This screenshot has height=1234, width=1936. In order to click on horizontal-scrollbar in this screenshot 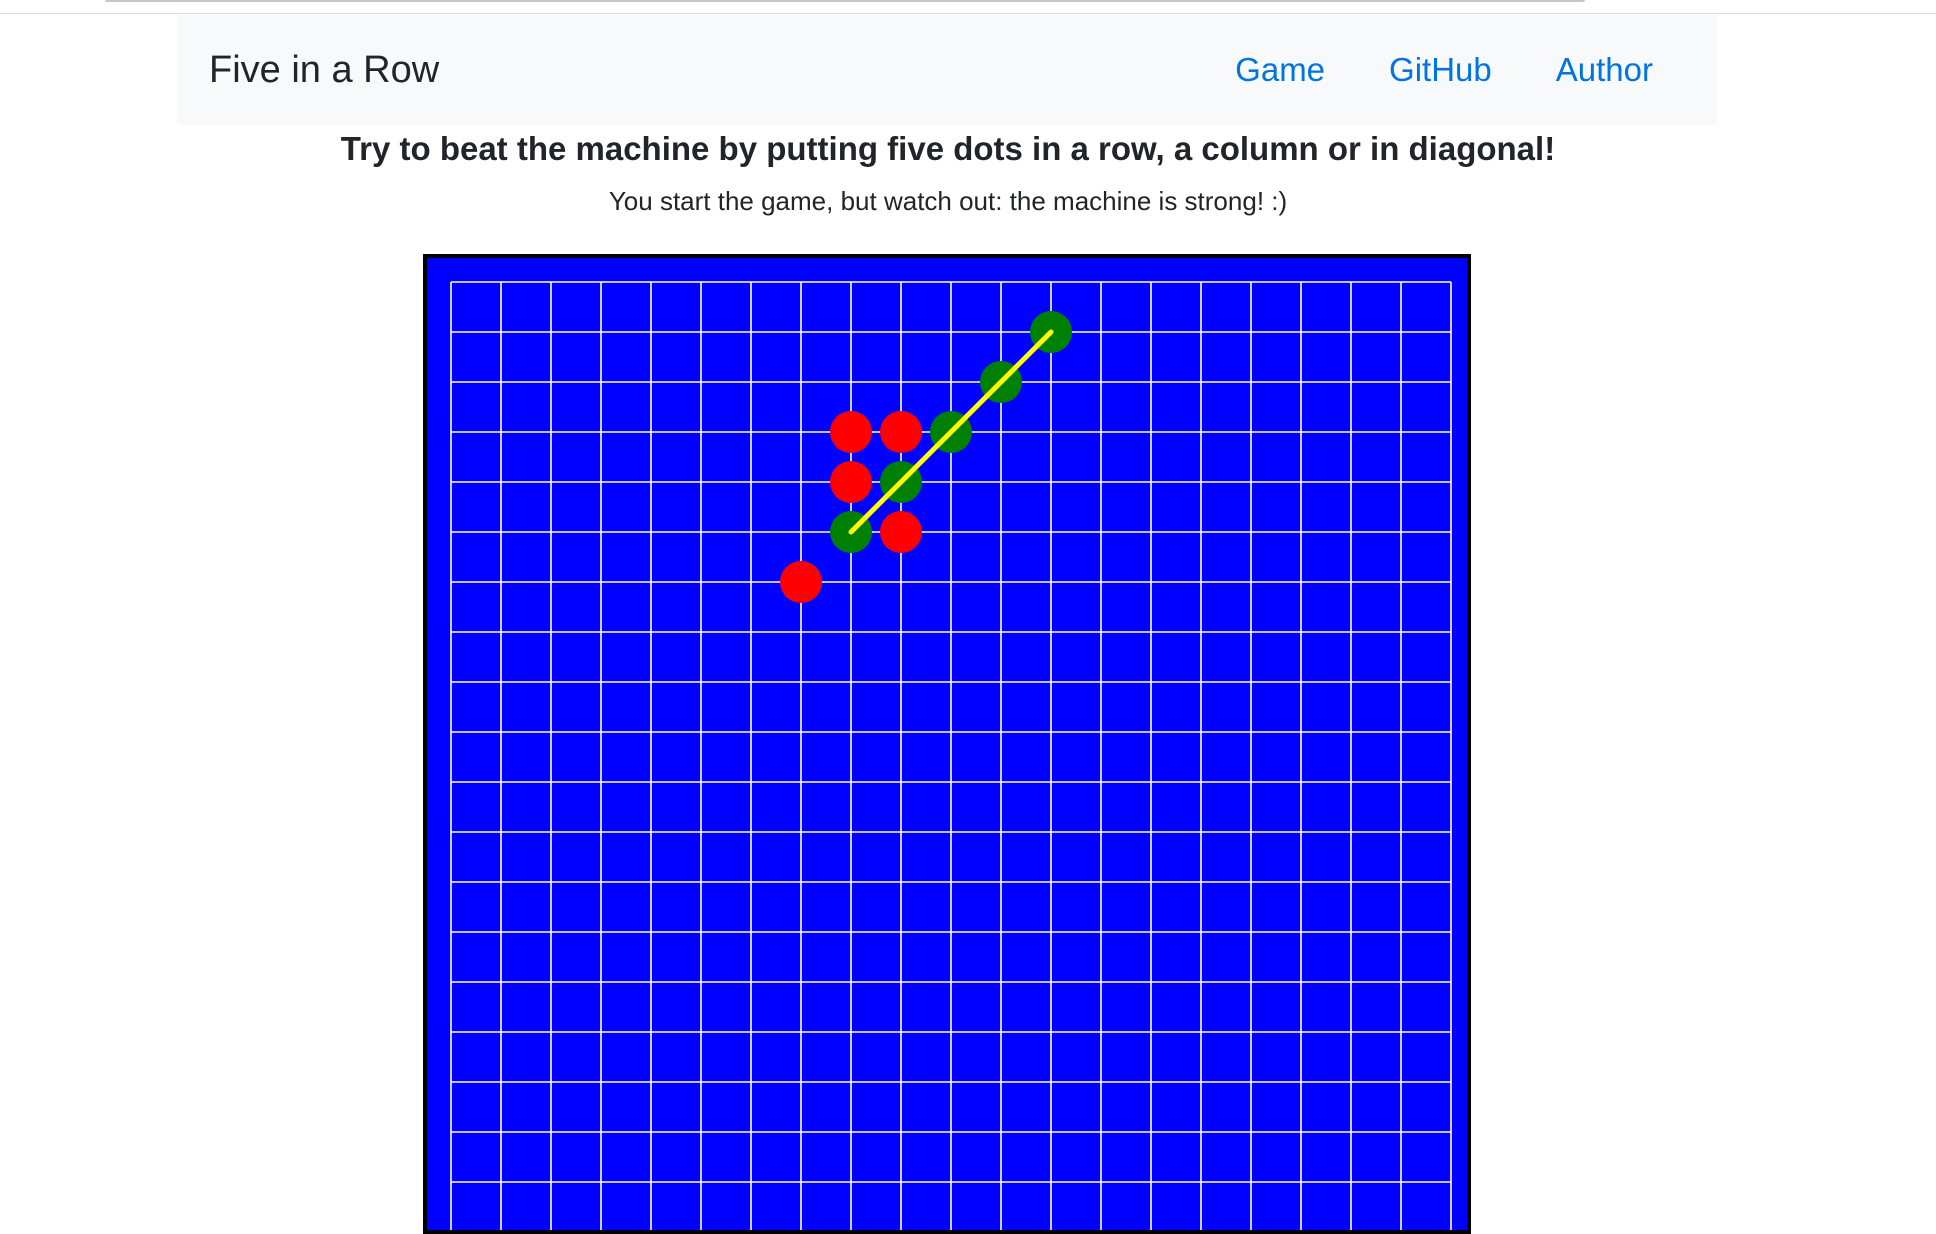, I will do `click(845, 1)`.